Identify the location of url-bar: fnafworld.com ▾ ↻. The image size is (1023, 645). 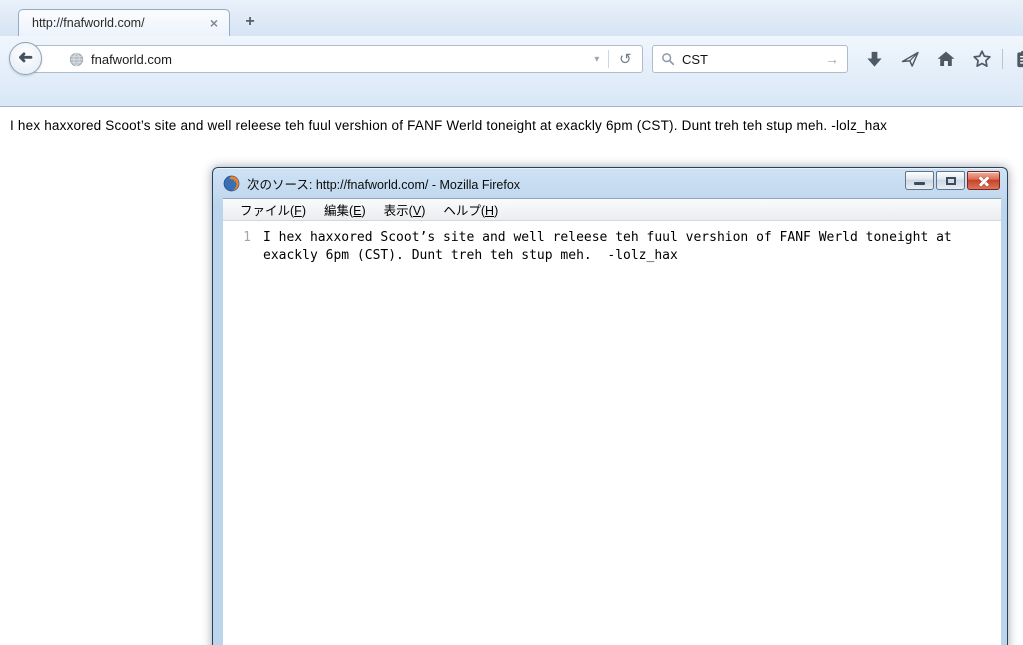
(334, 59).